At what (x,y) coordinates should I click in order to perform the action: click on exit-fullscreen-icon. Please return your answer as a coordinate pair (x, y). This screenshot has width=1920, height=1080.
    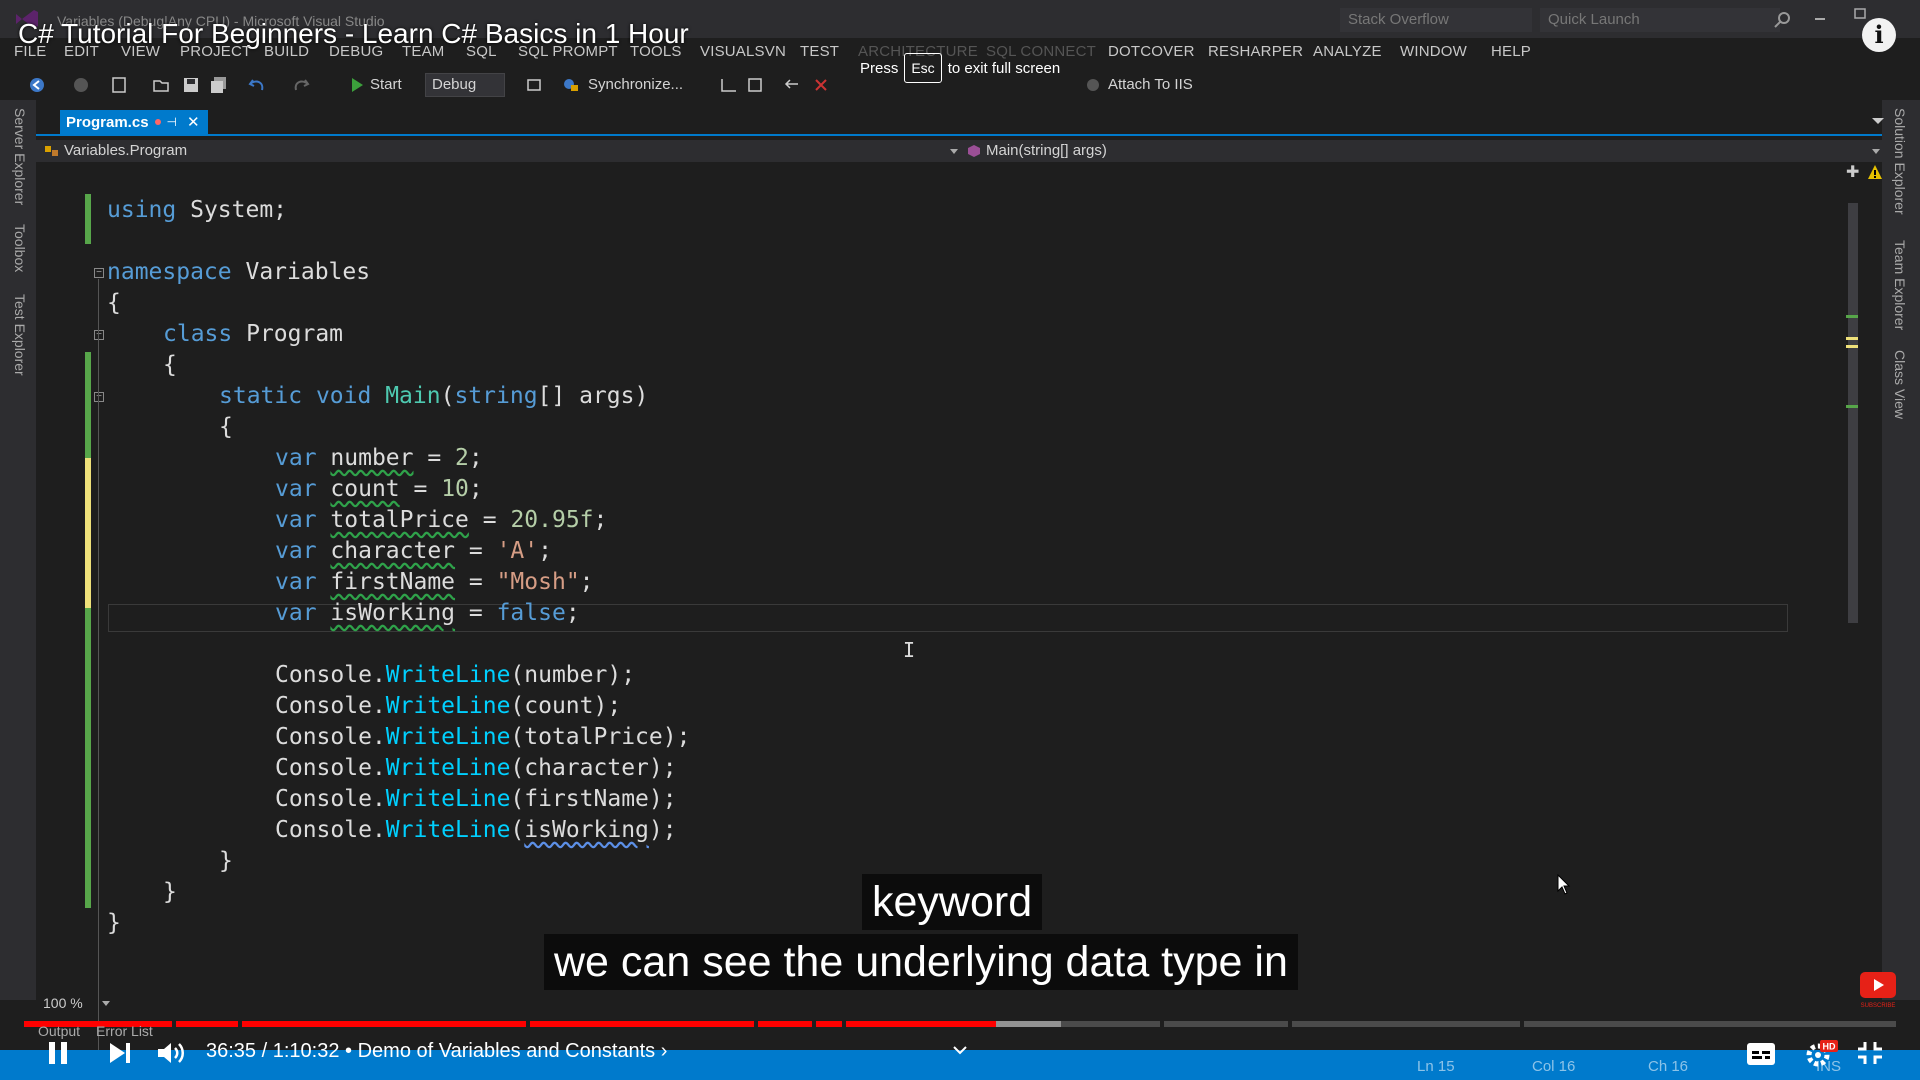
    Looking at the image, I should click on (1870, 1053).